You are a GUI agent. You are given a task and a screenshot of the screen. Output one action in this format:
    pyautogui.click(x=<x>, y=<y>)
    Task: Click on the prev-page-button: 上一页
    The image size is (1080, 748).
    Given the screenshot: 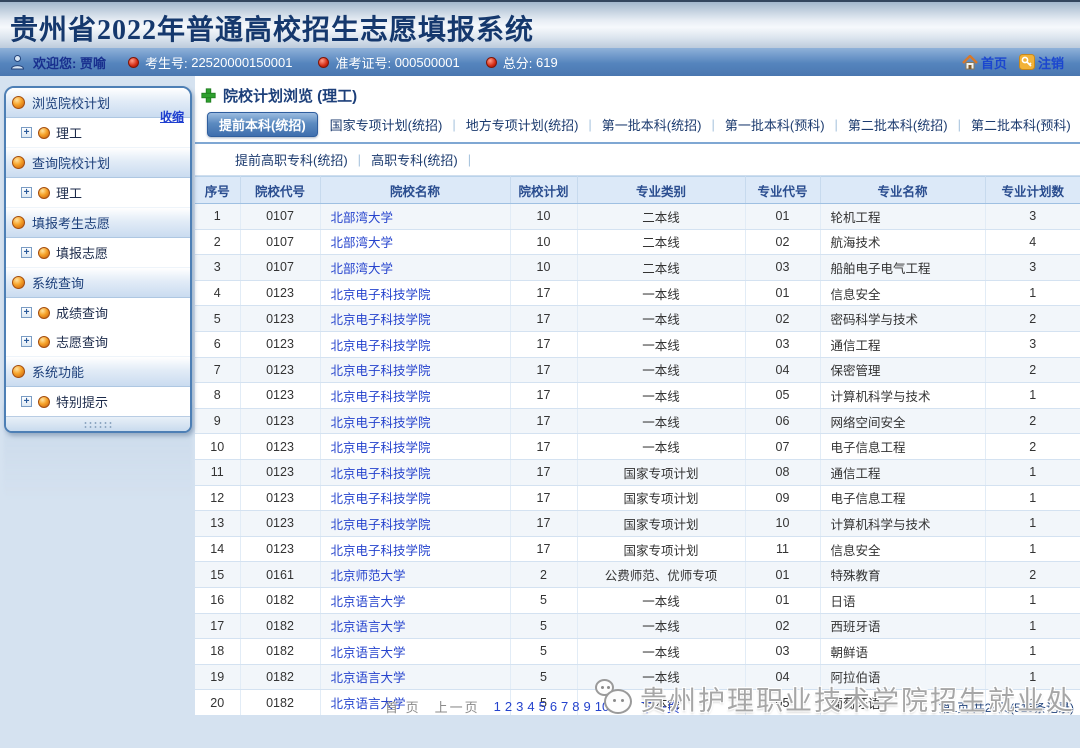 What is the action you would take?
    pyautogui.click(x=457, y=706)
    